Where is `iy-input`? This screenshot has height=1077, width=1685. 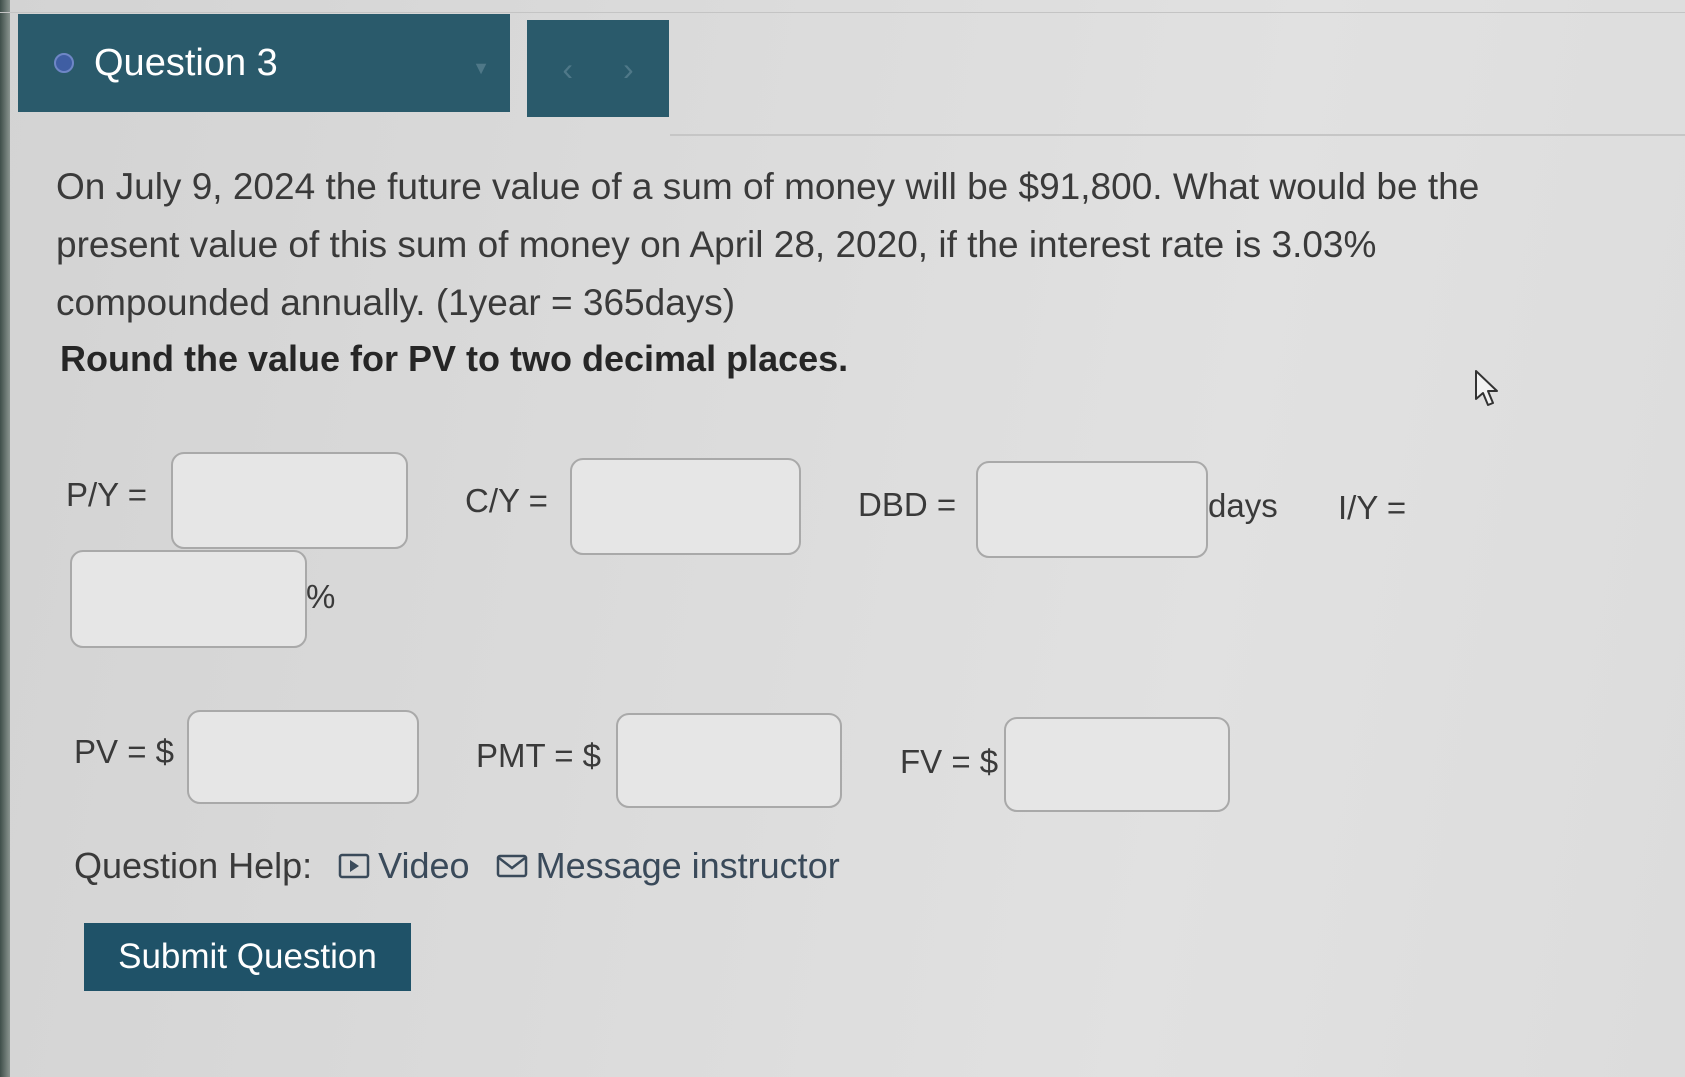 iy-input is located at coordinates (188, 599).